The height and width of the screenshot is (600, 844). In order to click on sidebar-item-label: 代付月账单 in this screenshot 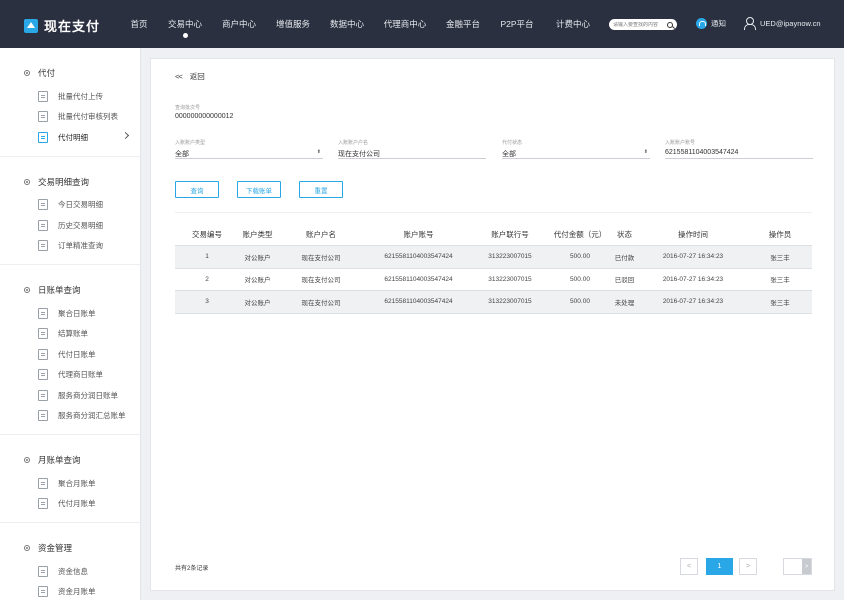, I will do `click(77, 504)`.